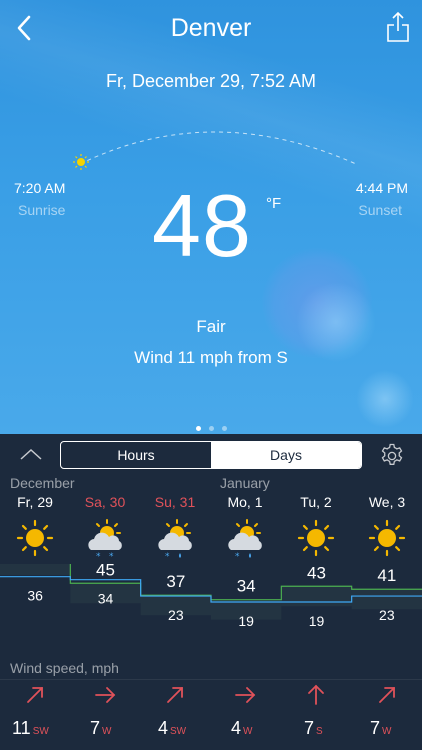  I want to click on wind-speed-value: 4W, so click(241, 728).